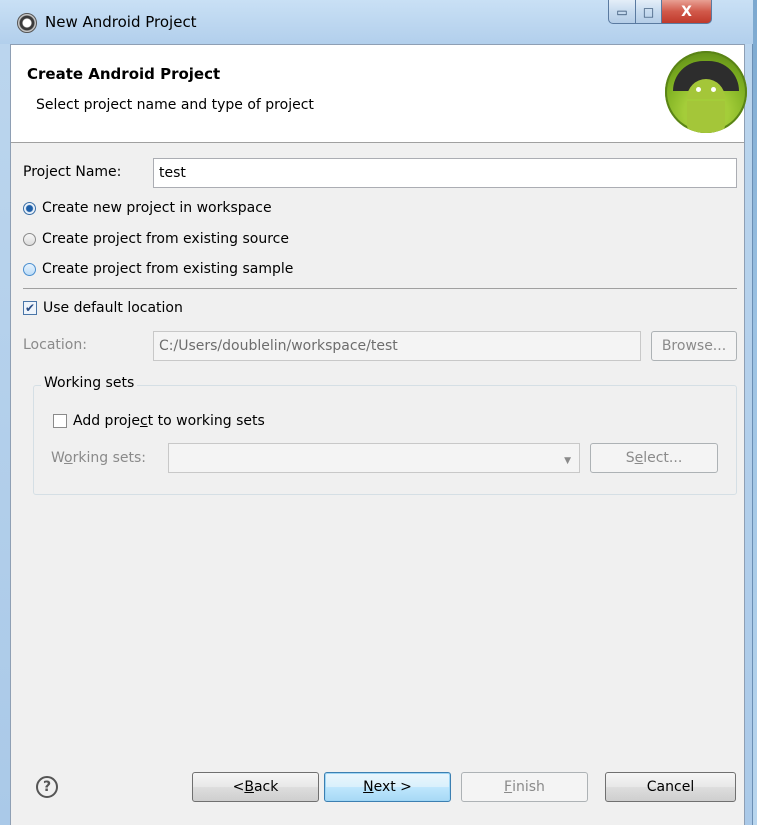  Describe the element at coordinates (169, 421) in the screenshot. I see `add-to-working-sets-label: Add project to working sets` at that location.